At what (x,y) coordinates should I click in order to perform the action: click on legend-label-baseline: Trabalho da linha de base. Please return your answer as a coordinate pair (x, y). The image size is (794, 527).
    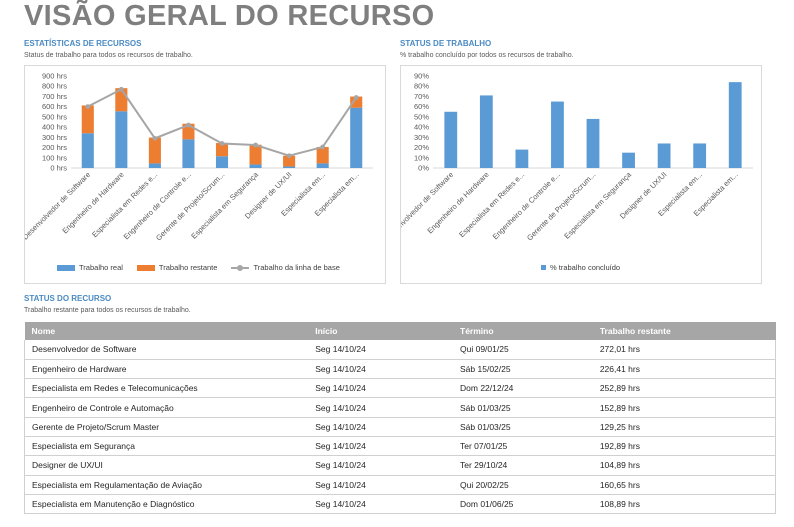
    Looking at the image, I should click on (296, 267).